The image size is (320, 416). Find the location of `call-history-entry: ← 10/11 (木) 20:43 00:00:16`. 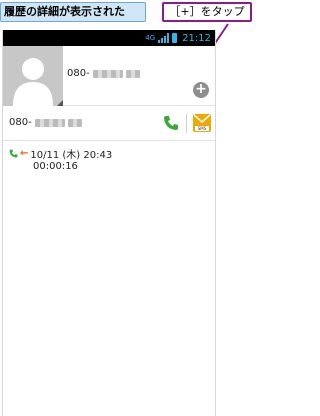

call-history-entry: ← 10/11 (木) 20:43 00:00:16 is located at coordinates (109, 157).